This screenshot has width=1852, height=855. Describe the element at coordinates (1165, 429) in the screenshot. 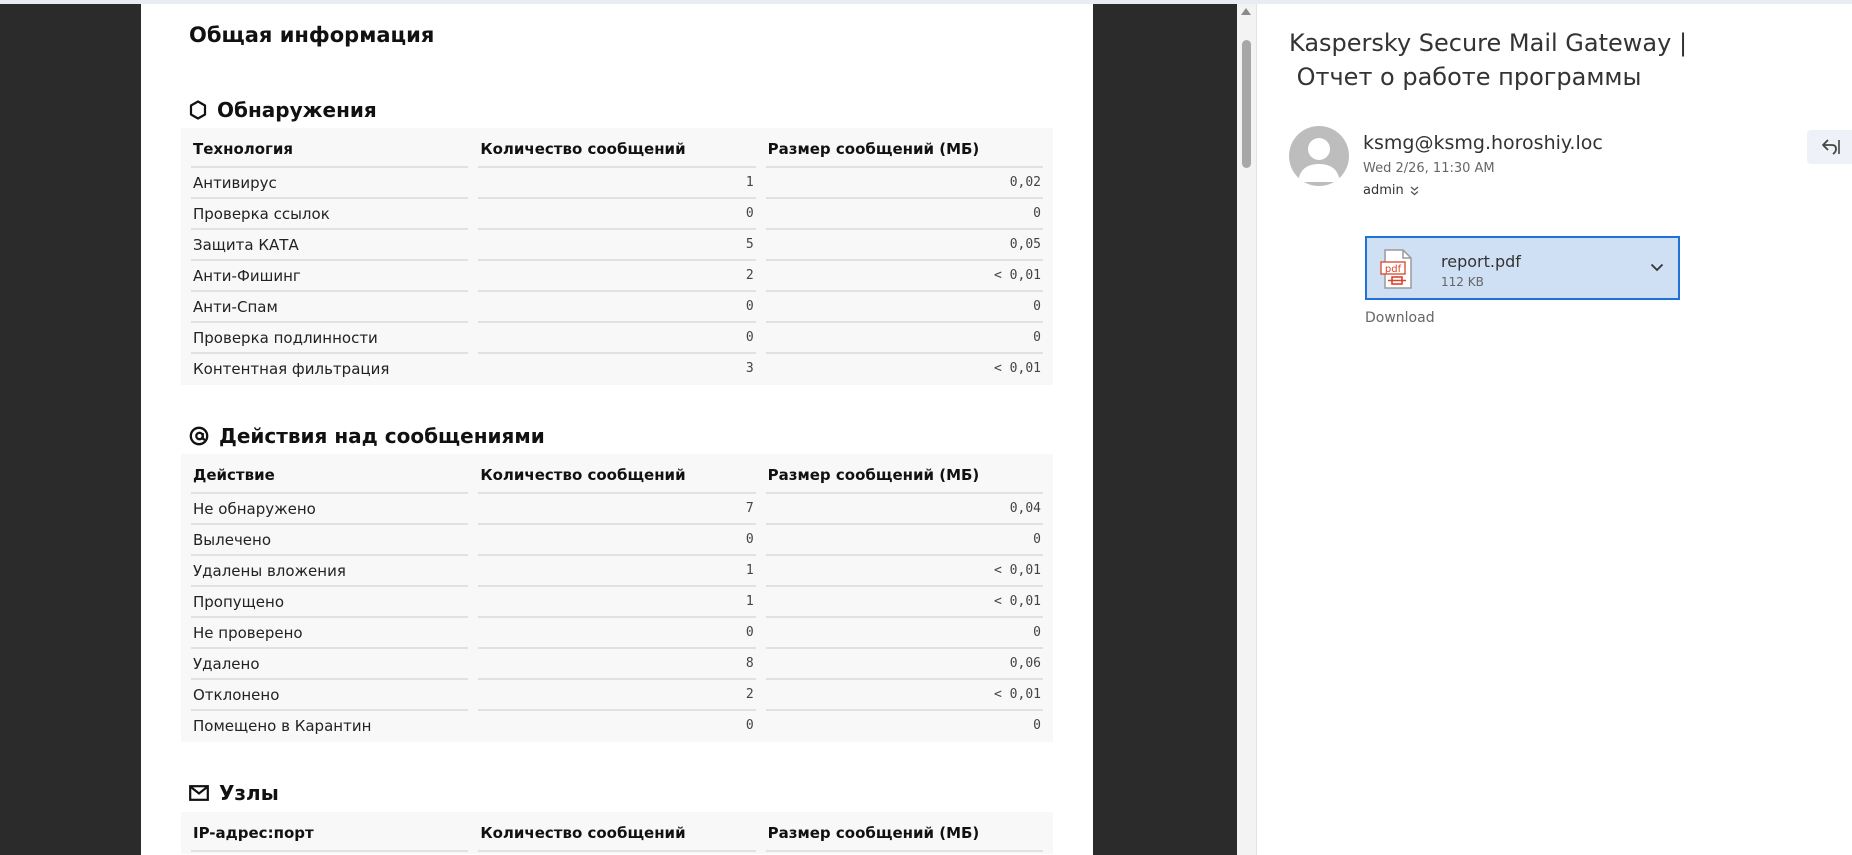

I see `viewer-margin-right` at that location.